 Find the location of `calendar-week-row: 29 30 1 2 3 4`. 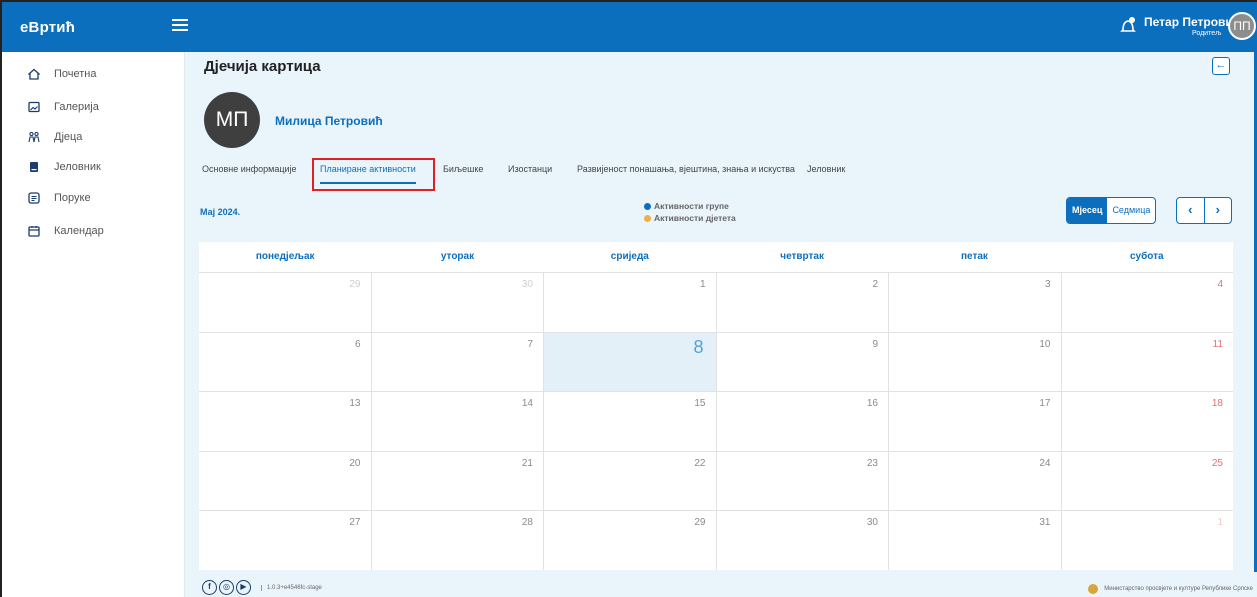

calendar-week-row: 29 30 1 2 3 4 is located at coordinates (716, 302).